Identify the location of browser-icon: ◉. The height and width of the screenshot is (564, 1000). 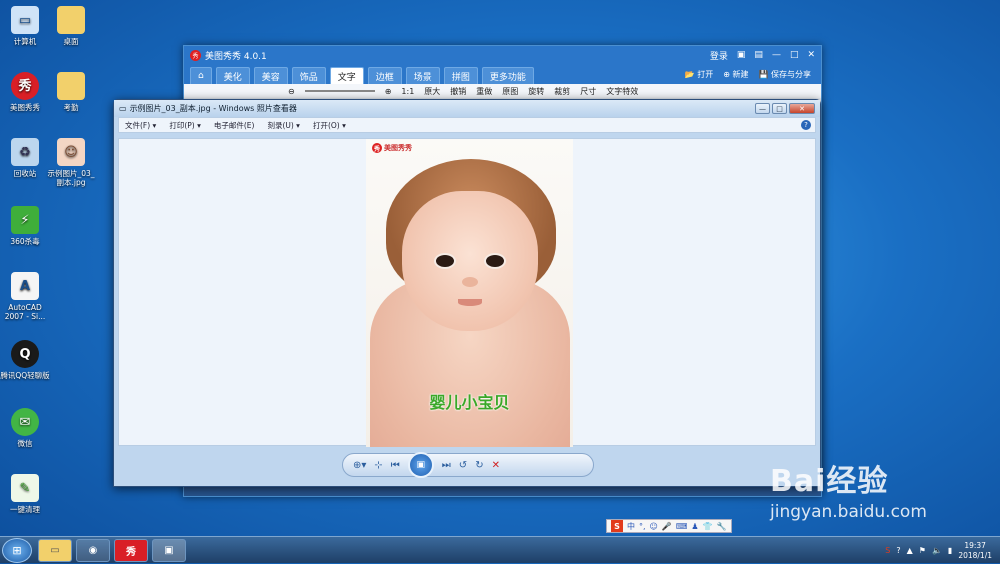
(93, 550).